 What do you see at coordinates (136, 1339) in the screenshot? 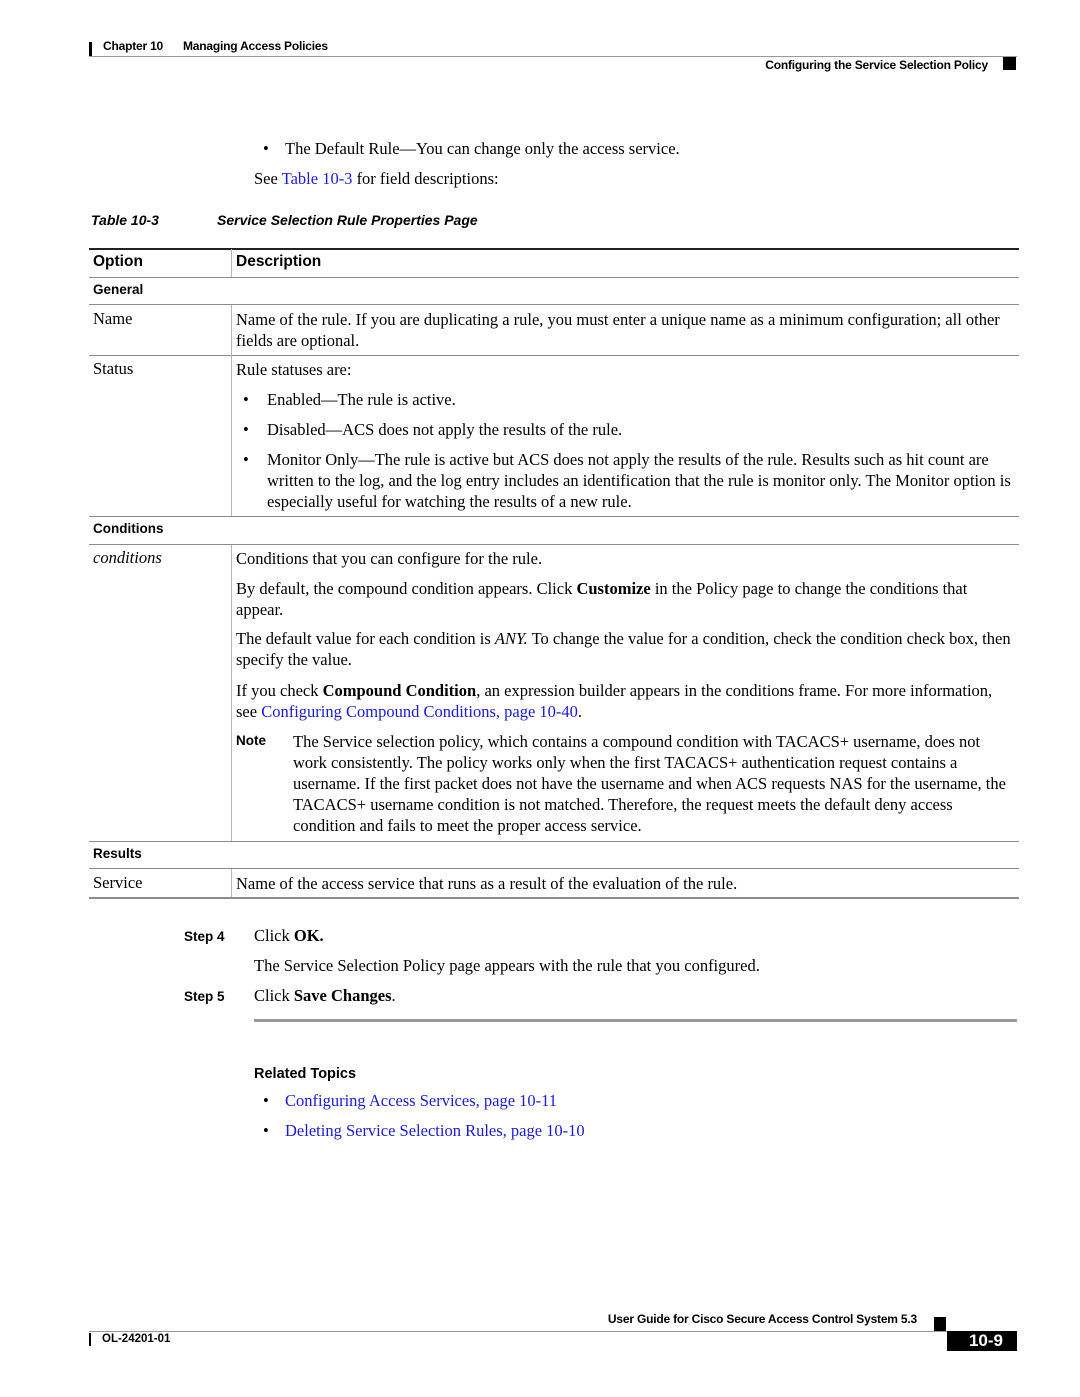
I see `document-number: OL-24201-01` at bounding box center [136, 1339].